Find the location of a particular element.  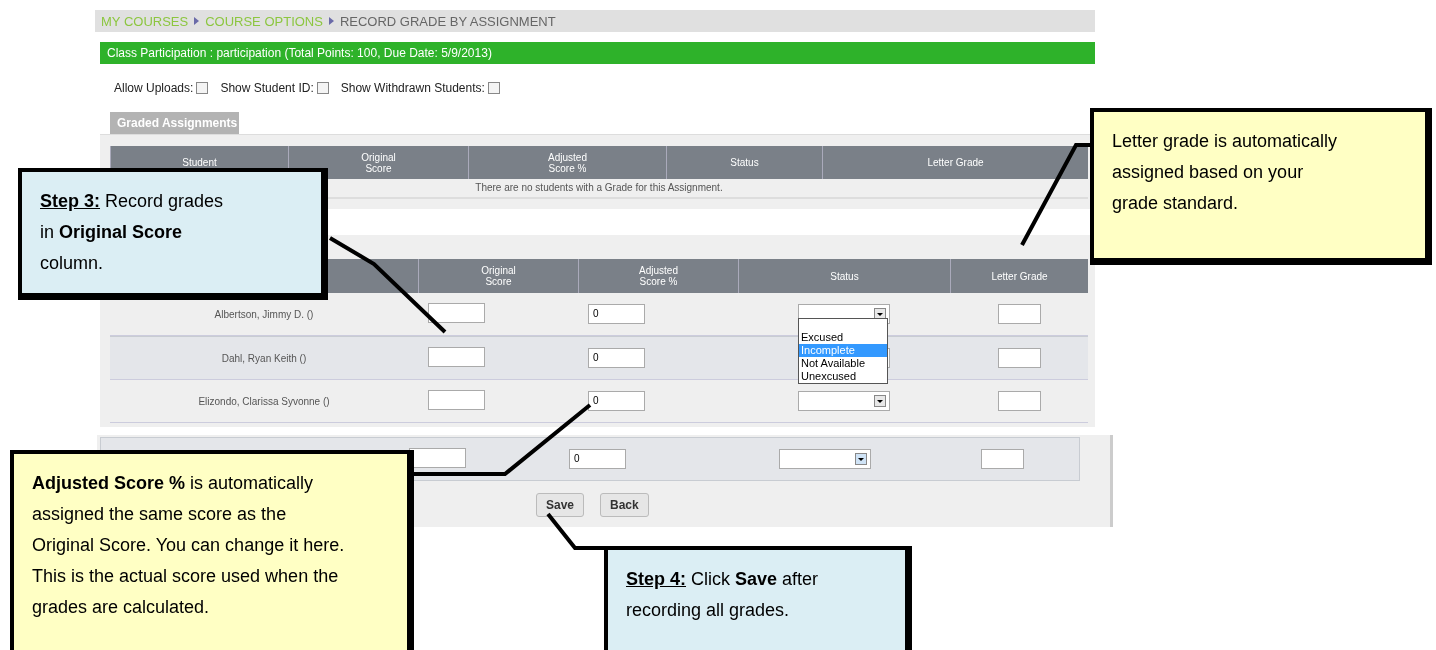

dropdown-option: Unexcused is located at coordinates (843, 376).